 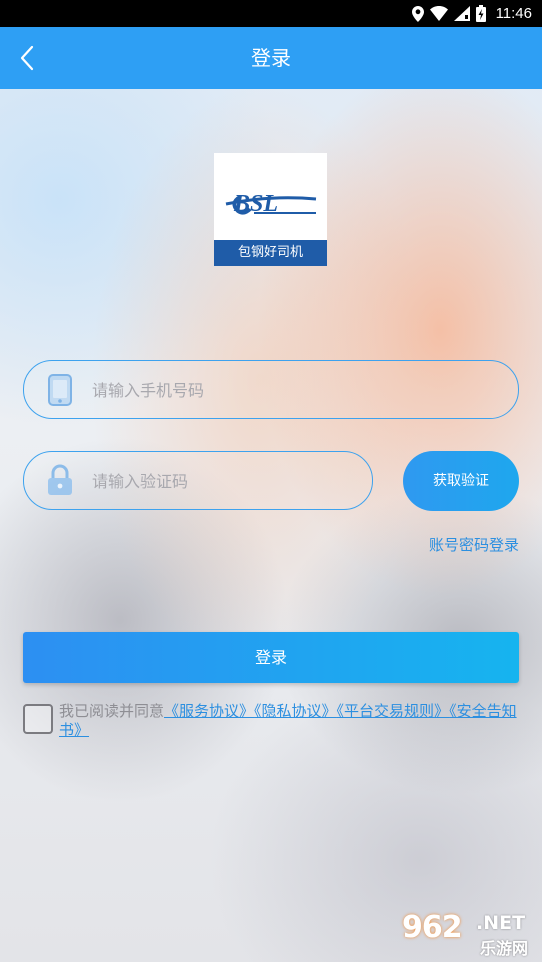 I want to click on agreement-checkbox, so click(x=38, y=719).